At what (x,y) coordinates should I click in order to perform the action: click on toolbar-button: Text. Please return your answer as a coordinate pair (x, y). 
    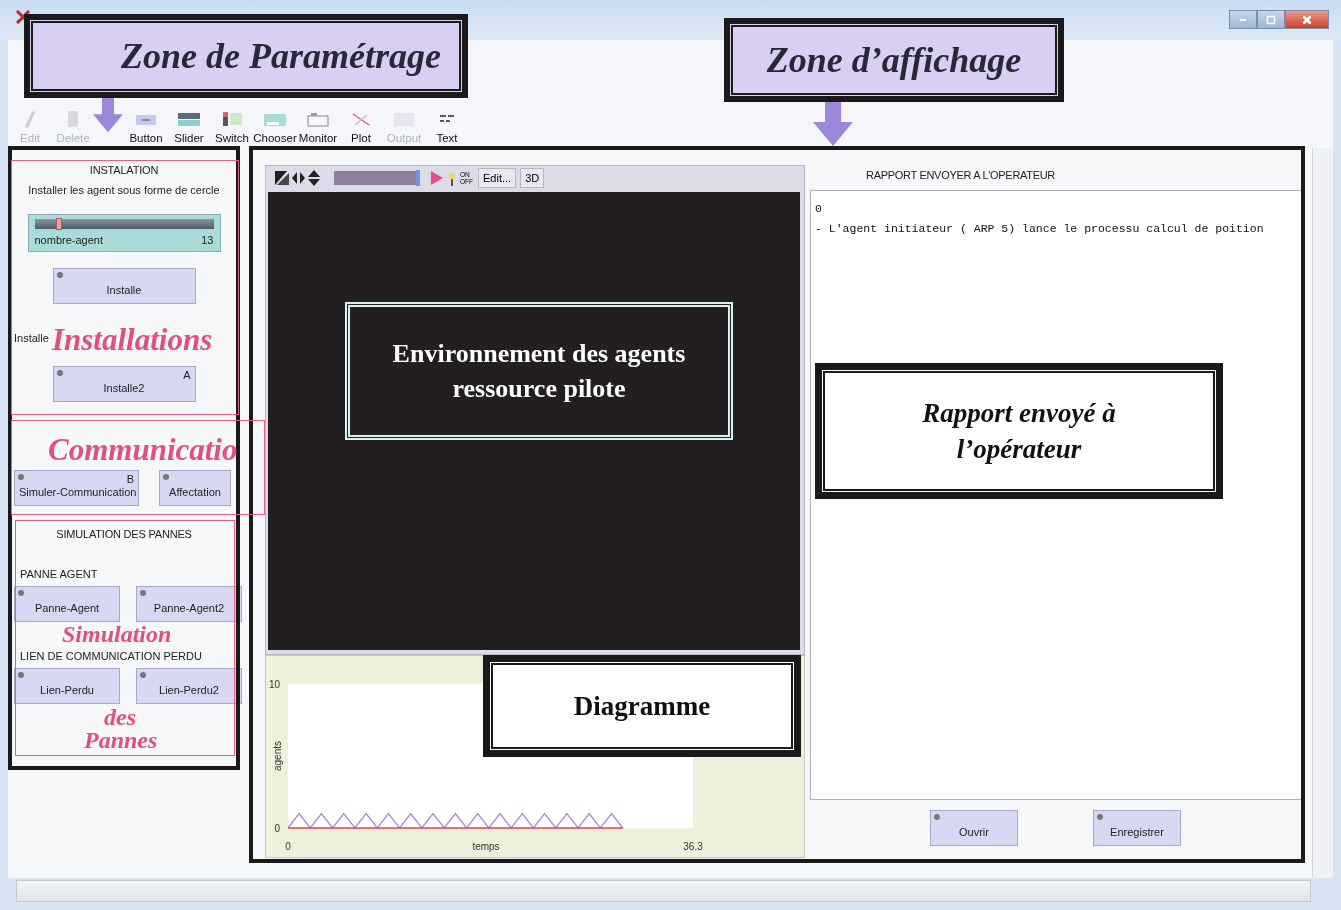
    Looking at the image, I should click on (447, 127).